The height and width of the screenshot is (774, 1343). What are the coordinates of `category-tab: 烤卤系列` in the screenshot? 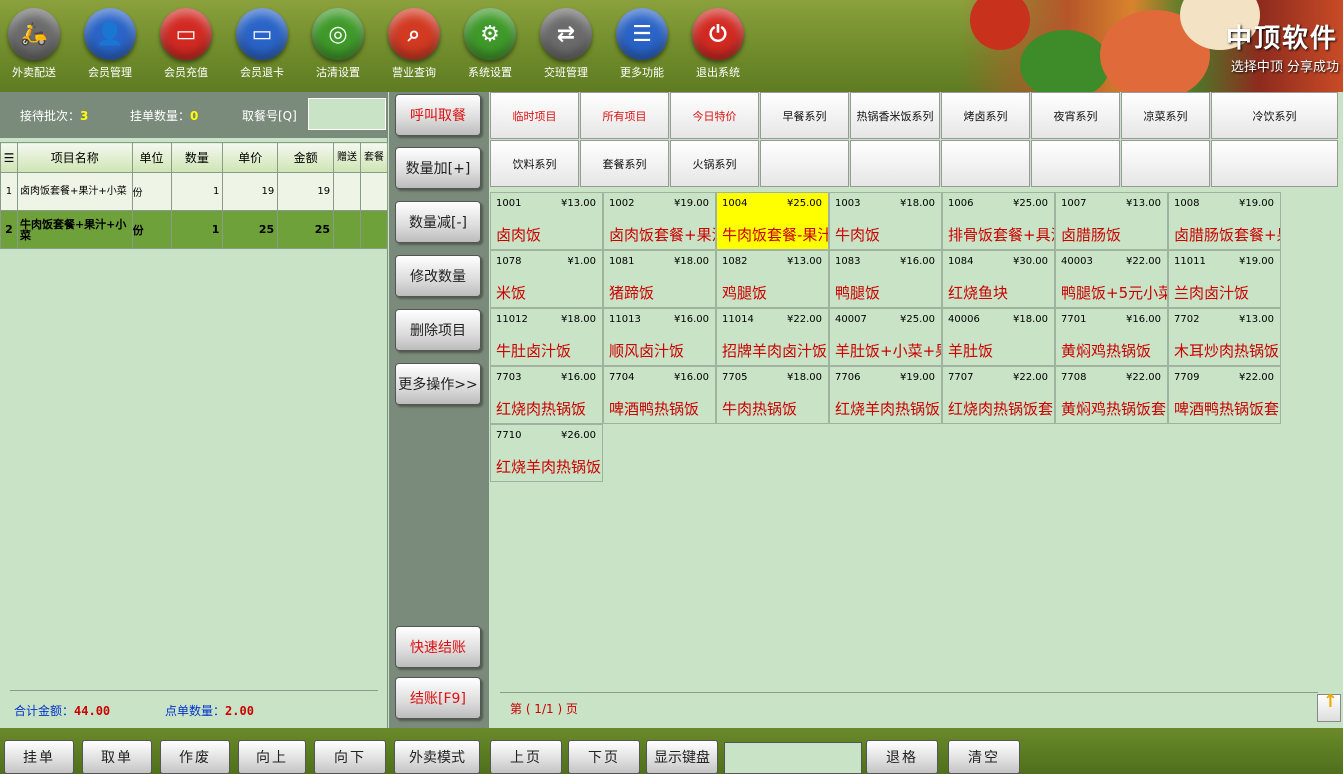 It's located at (985, 115).